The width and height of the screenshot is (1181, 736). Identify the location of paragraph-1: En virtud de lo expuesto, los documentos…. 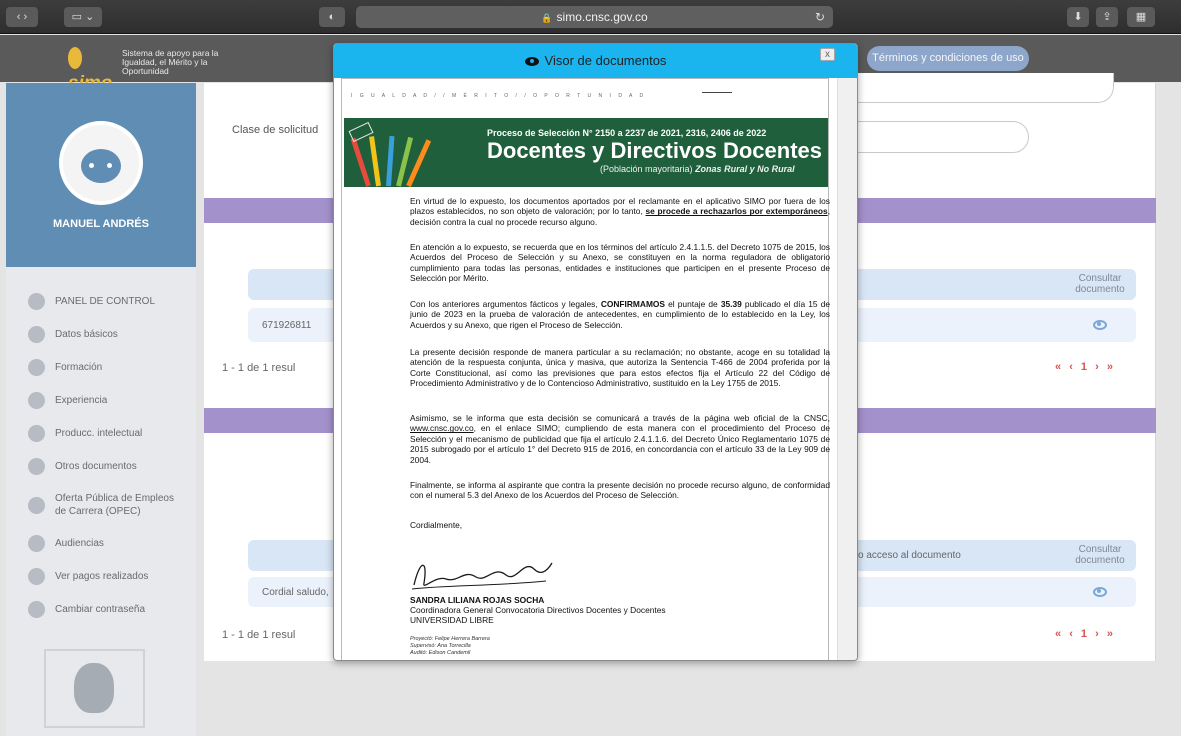
(620, 211).